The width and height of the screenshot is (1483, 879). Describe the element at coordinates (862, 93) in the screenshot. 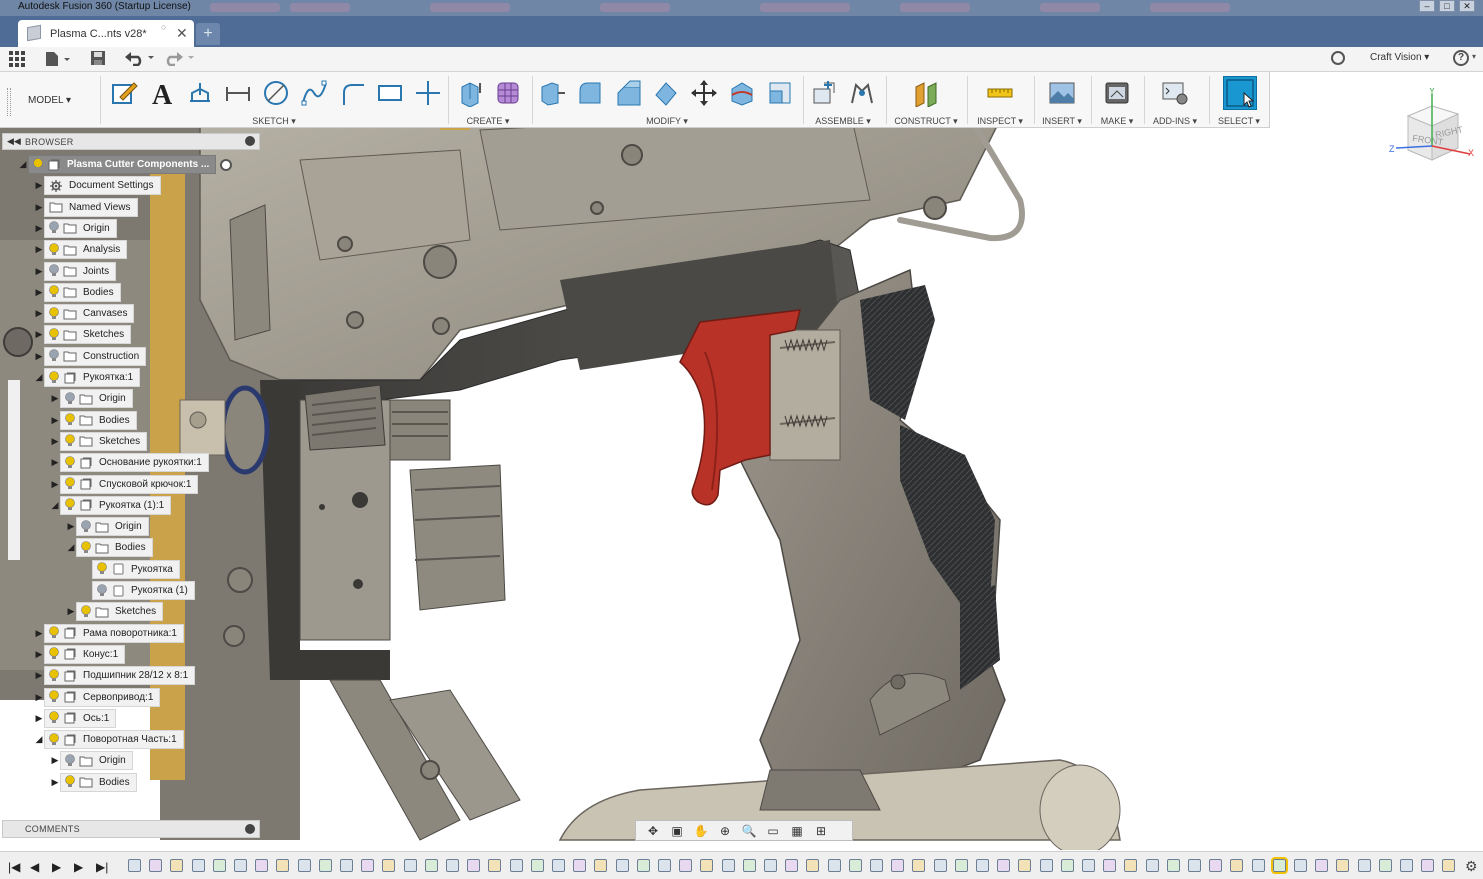

I see `joint-icon` at that location.